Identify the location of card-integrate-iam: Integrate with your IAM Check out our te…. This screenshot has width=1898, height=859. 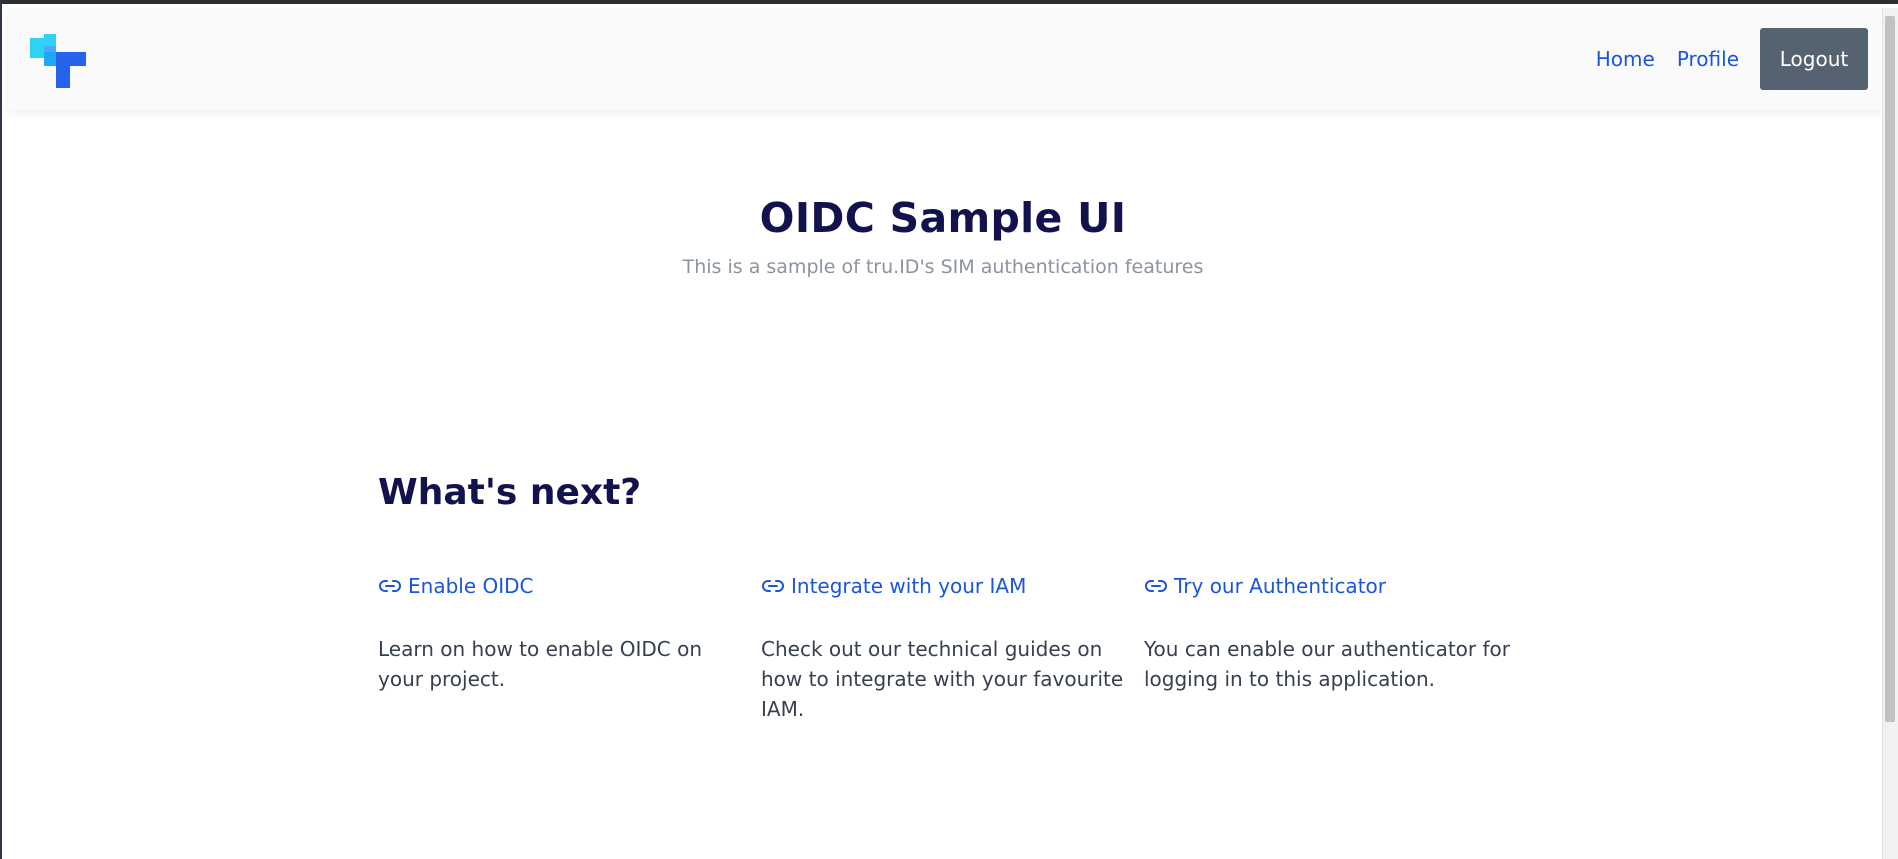
(952, 649).